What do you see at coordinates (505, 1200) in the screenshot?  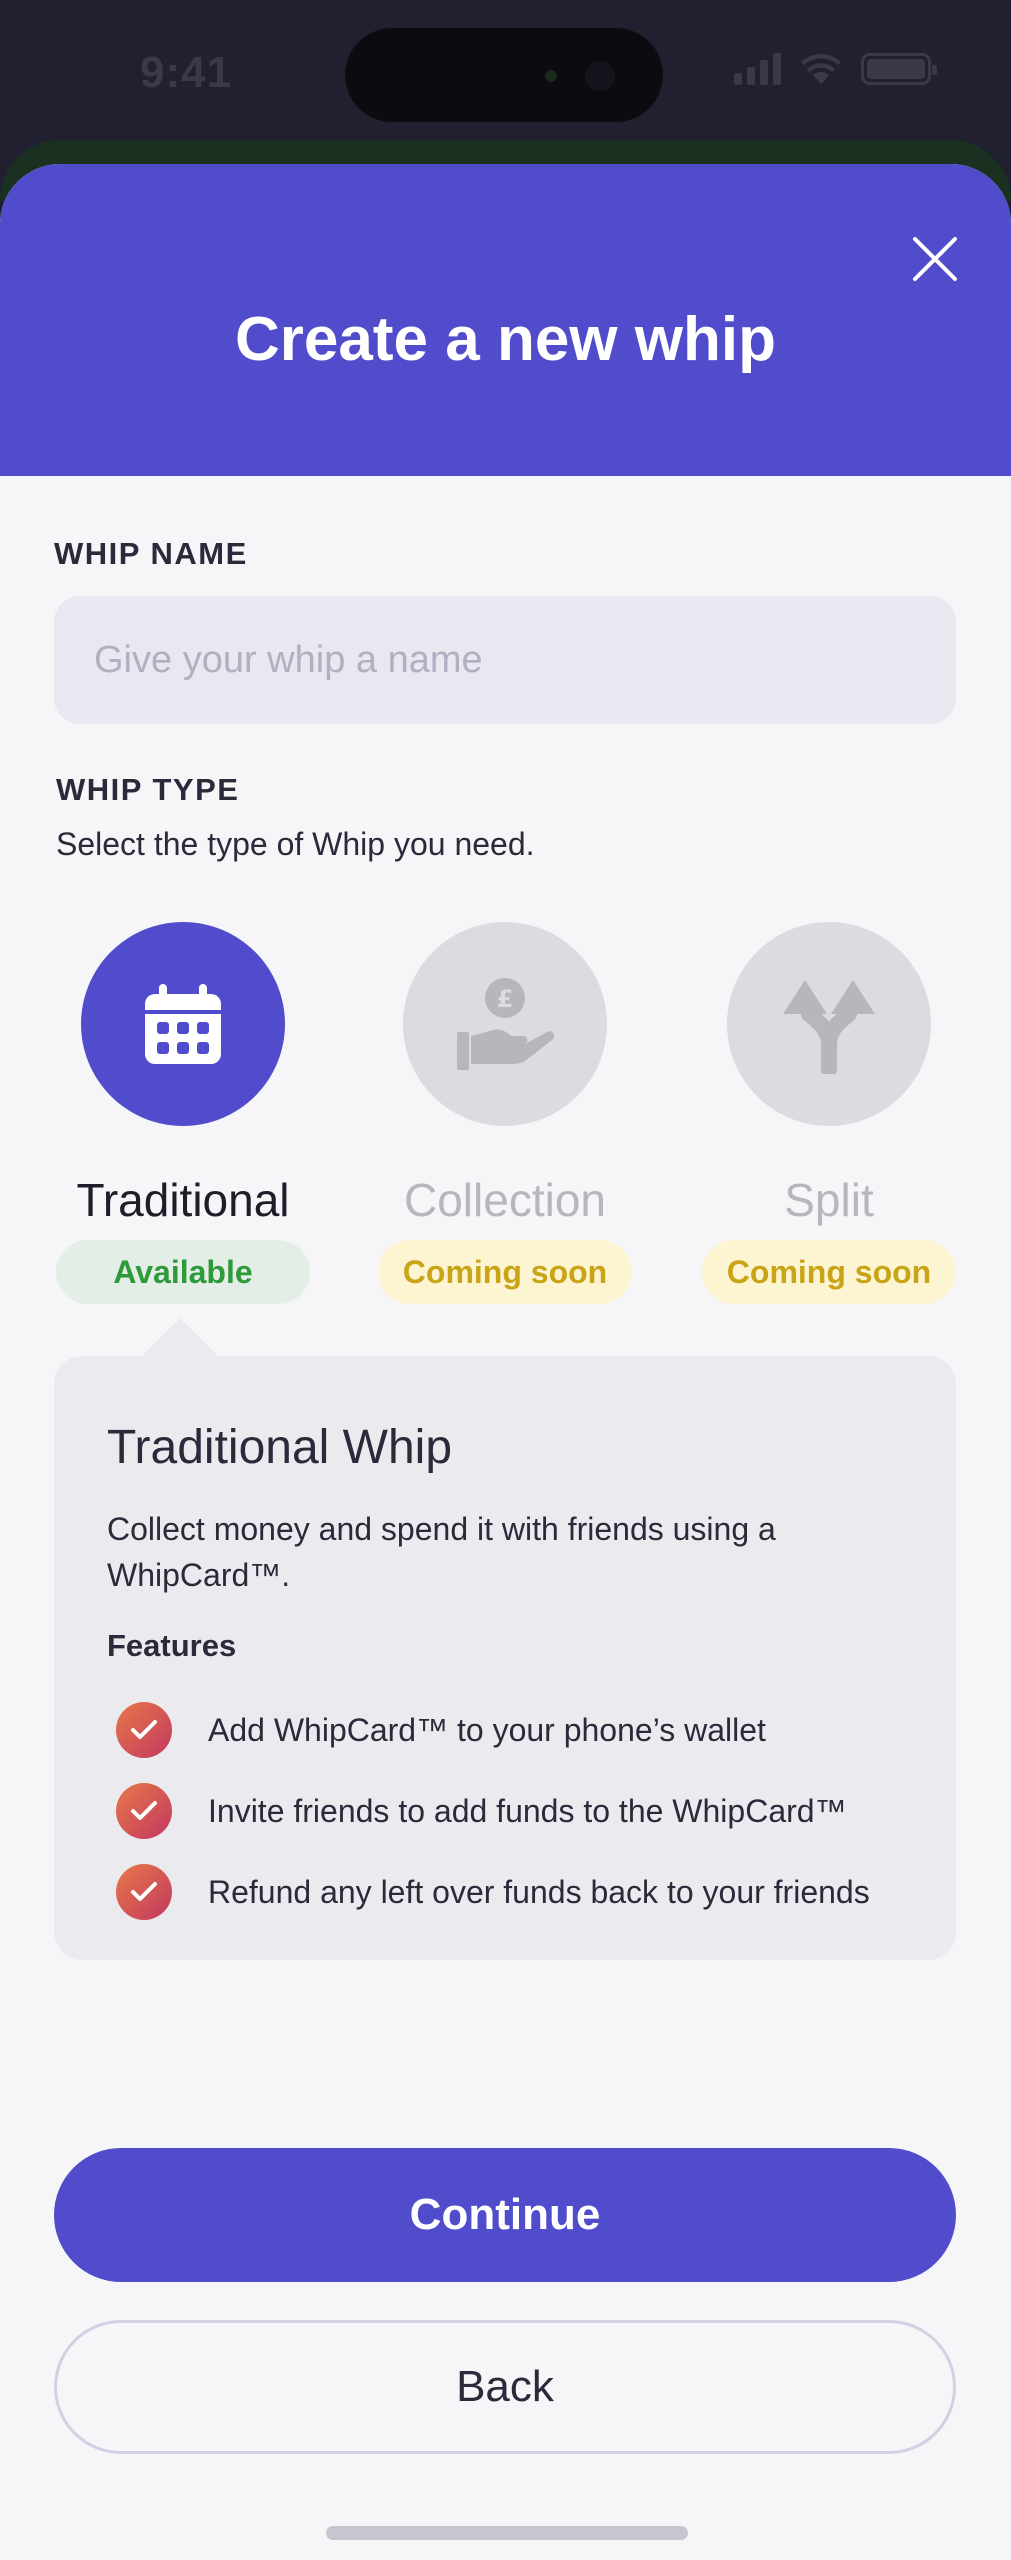 I see `type-name-collection: Collection` at bounding box center [505, 1200].